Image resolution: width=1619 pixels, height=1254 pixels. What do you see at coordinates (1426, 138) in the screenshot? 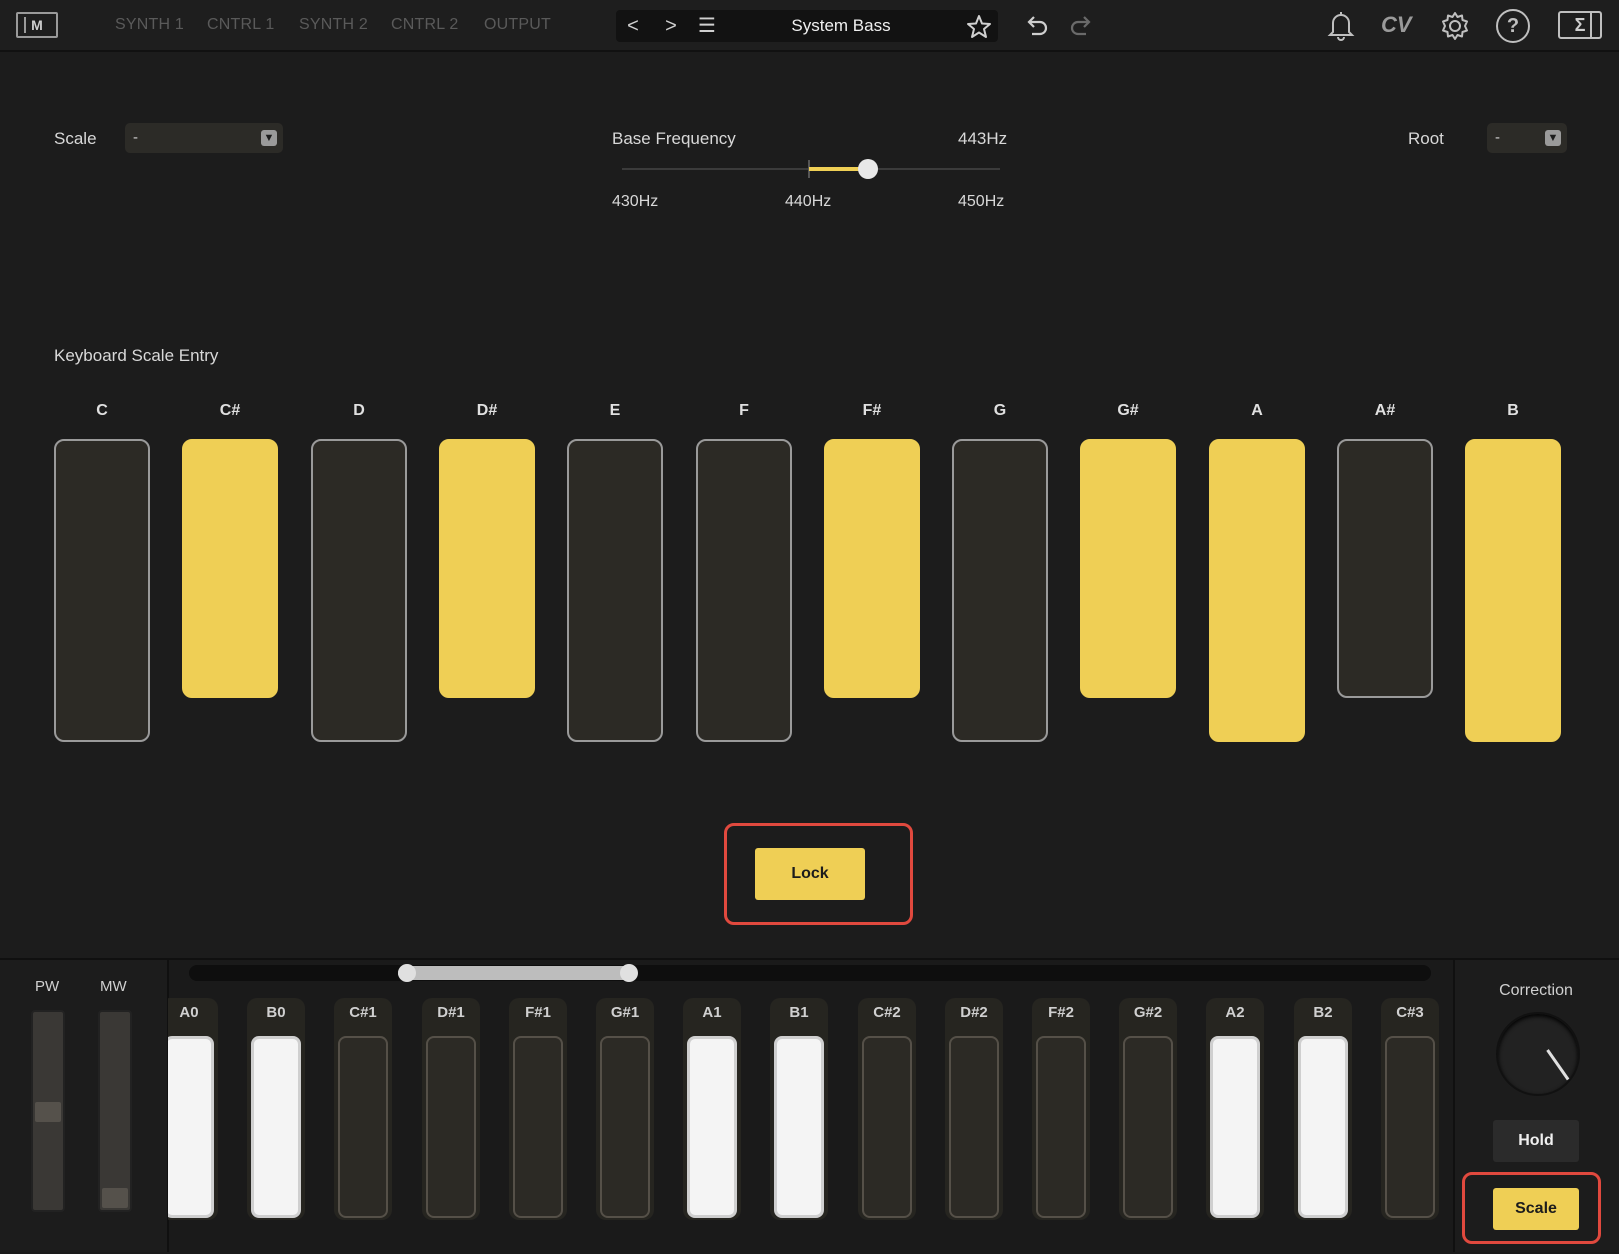
I see `root-label: Root` at bounding box center [1426, 138].